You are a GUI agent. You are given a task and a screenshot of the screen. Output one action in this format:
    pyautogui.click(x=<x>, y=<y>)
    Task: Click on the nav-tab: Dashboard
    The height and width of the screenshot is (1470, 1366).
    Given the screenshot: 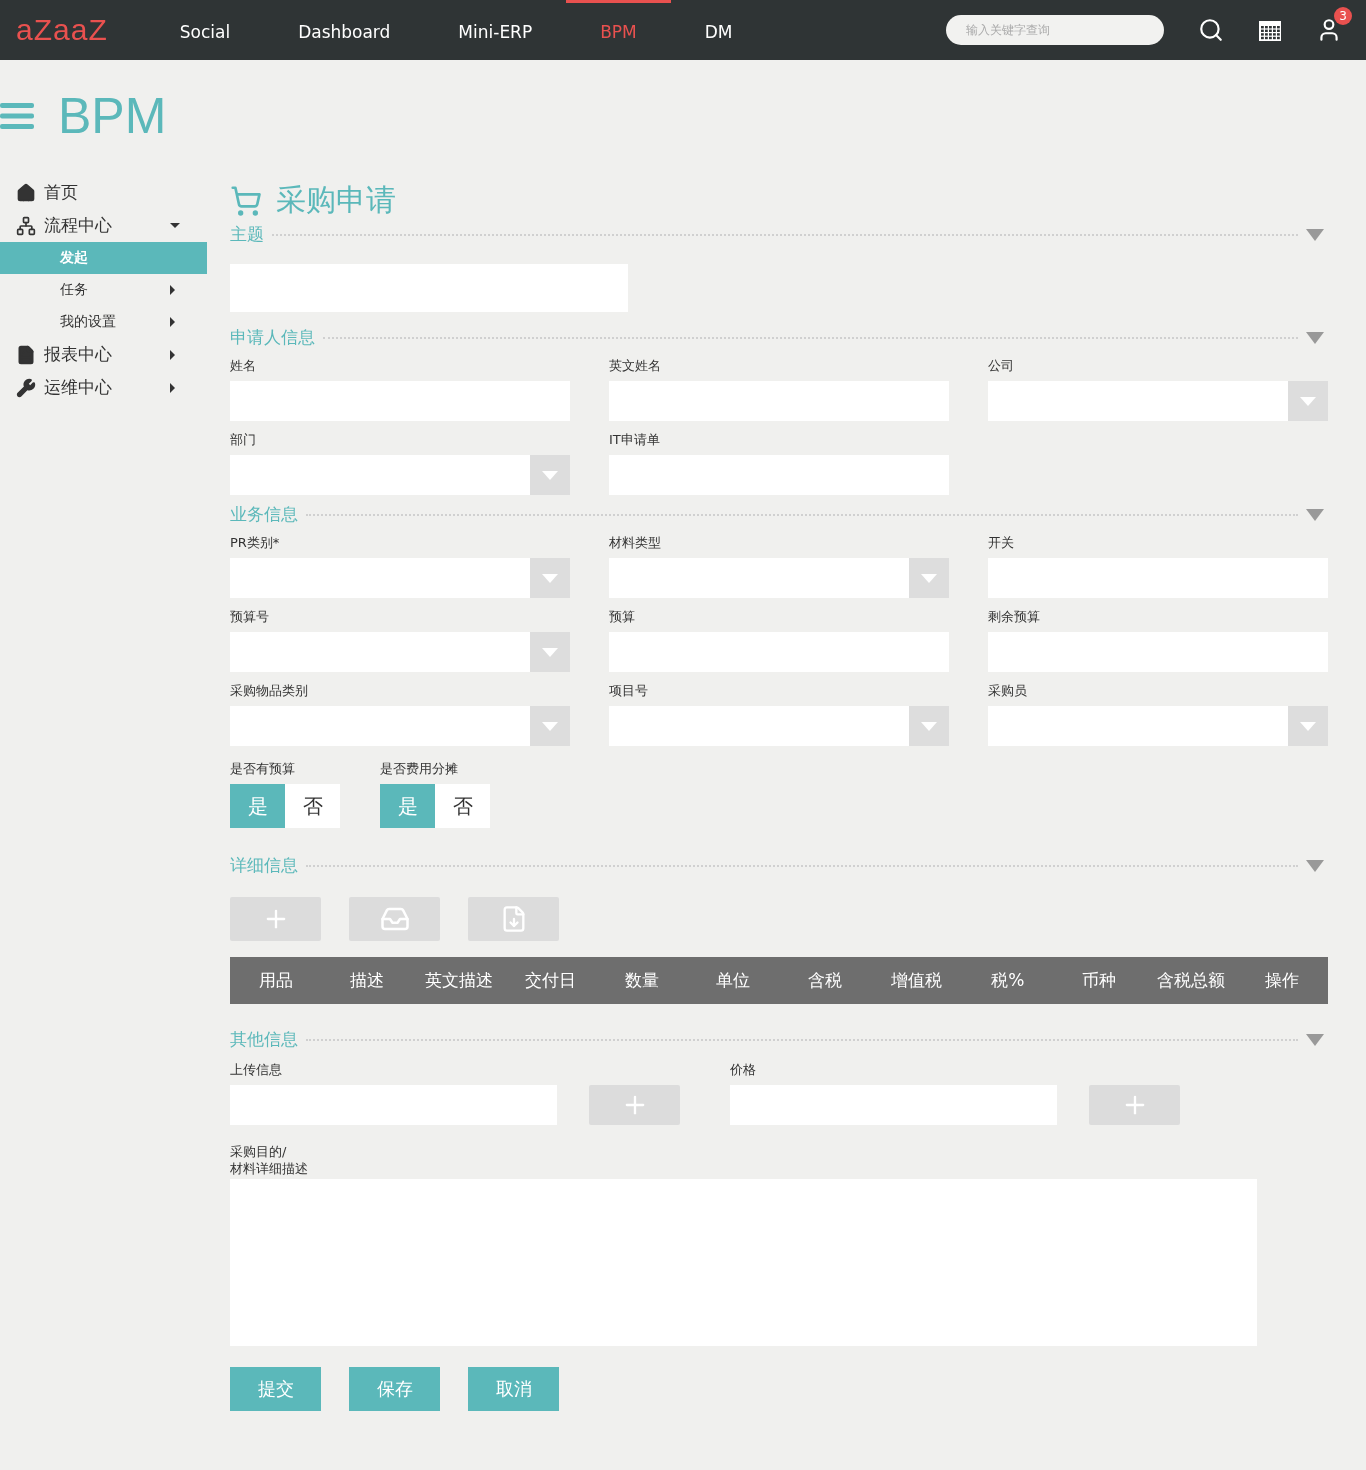 What is the action you would take?
    pyautogui.click(x=344, y=30)
    